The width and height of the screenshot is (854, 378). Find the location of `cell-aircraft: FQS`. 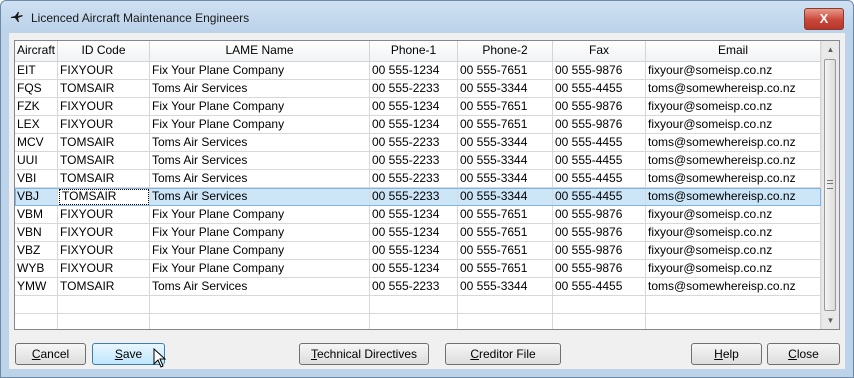

cell-aircraft: FQS is located at coordinates (36, 89).